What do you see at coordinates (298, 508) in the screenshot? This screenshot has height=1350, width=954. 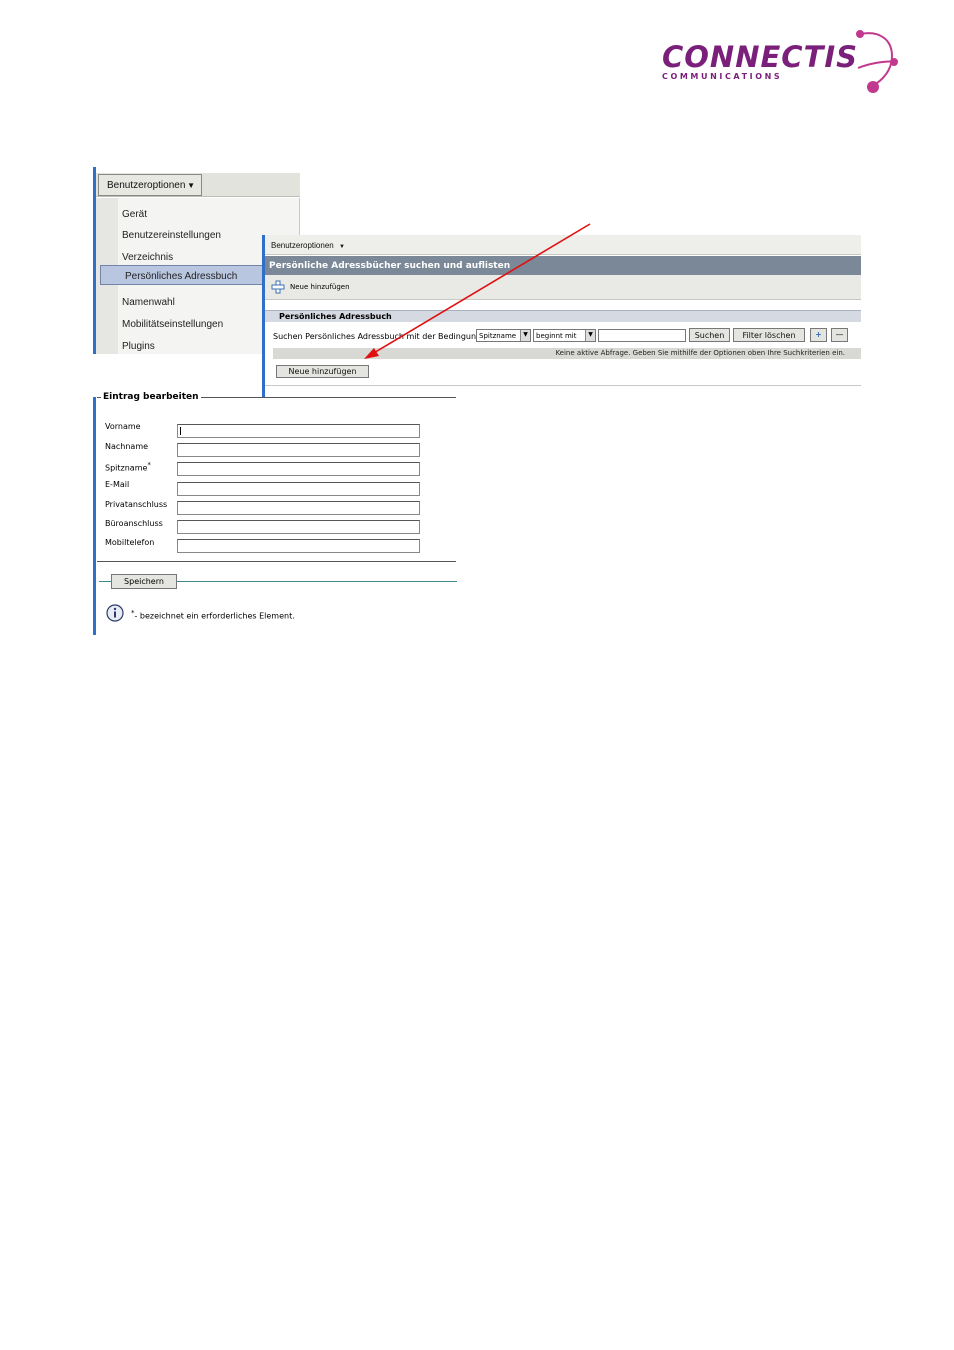 I see `home-phone-field` at bounding box center [298, 508].